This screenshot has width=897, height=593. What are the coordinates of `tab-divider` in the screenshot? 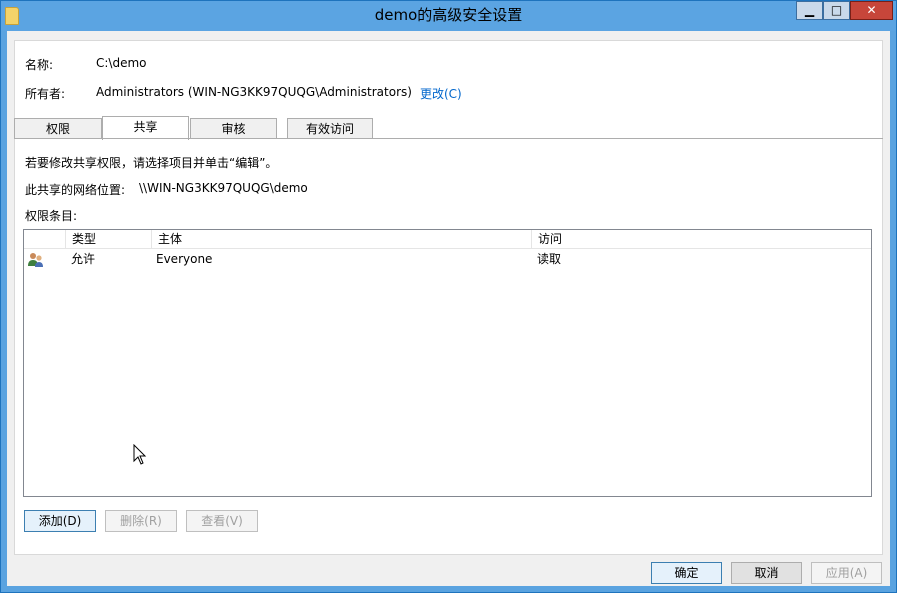 It's located at (448, 138).